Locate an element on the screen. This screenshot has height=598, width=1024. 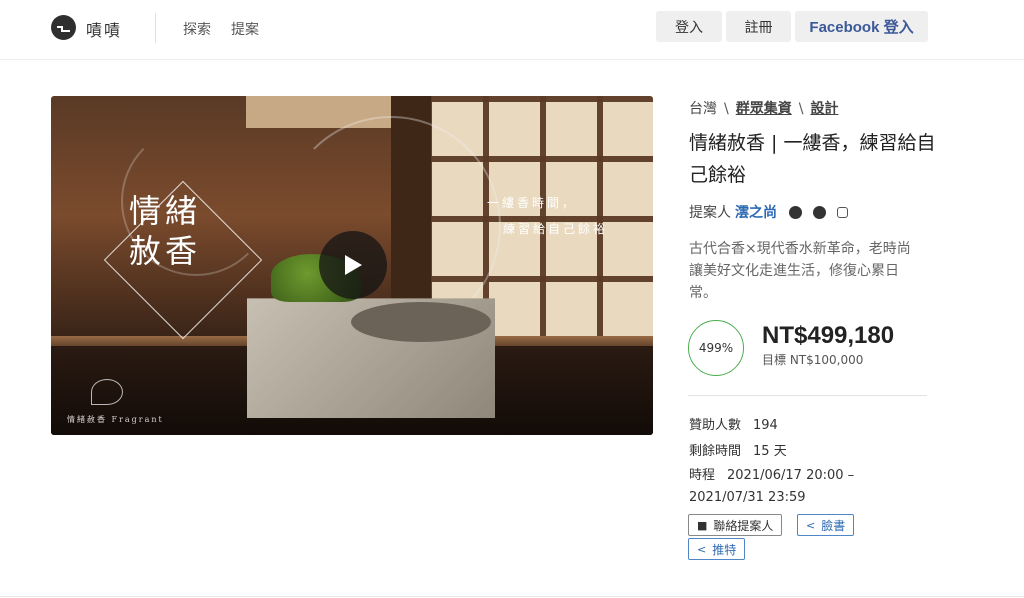
register-button: 註冊 is located at coordinates (758, 26).